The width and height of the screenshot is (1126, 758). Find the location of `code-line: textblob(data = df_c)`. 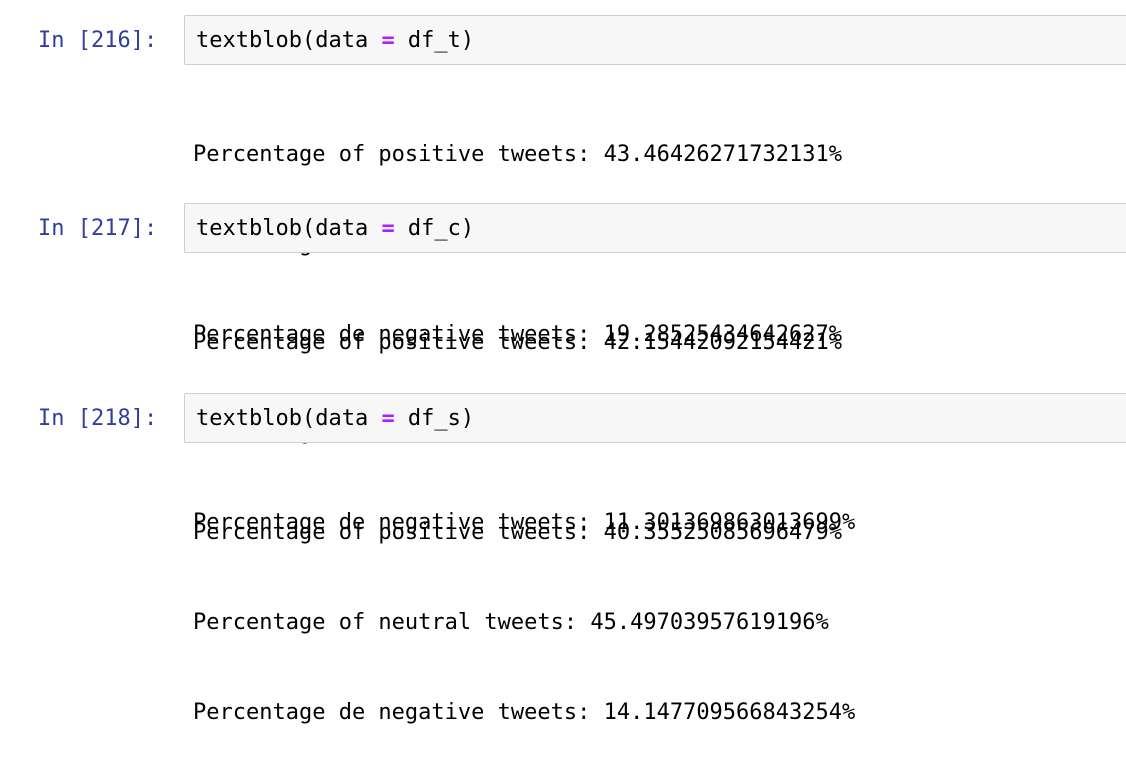

code-line: textblob(data = df_c) is located at coordinates (335, 229).